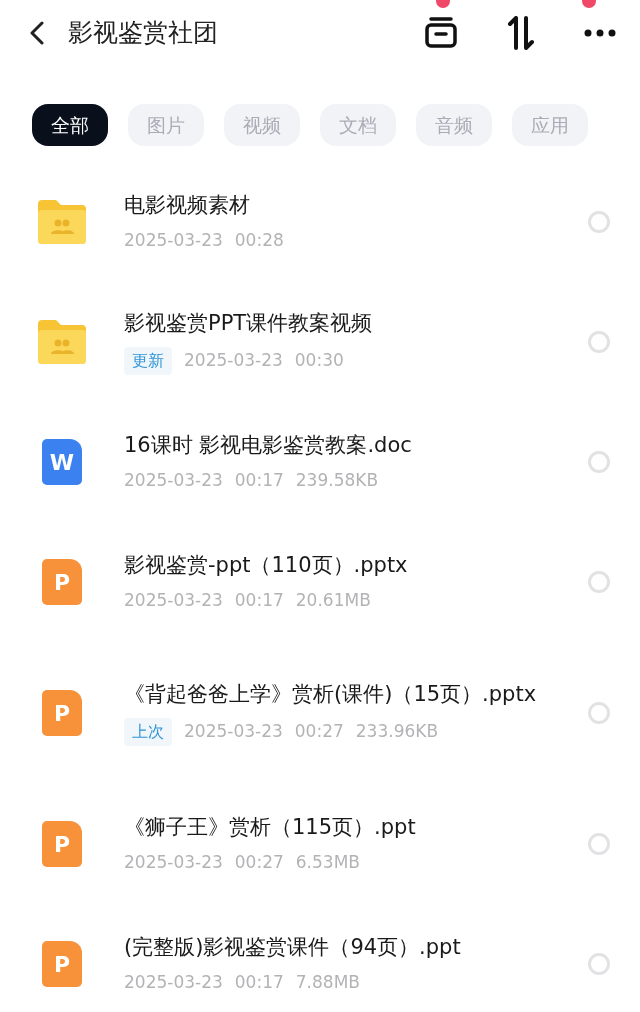 The image size is (640, 1012). What do you see at coordinates (148, 731) in the screenshot?
I see `status-tag: 上次` at bounding box center [148, 731].